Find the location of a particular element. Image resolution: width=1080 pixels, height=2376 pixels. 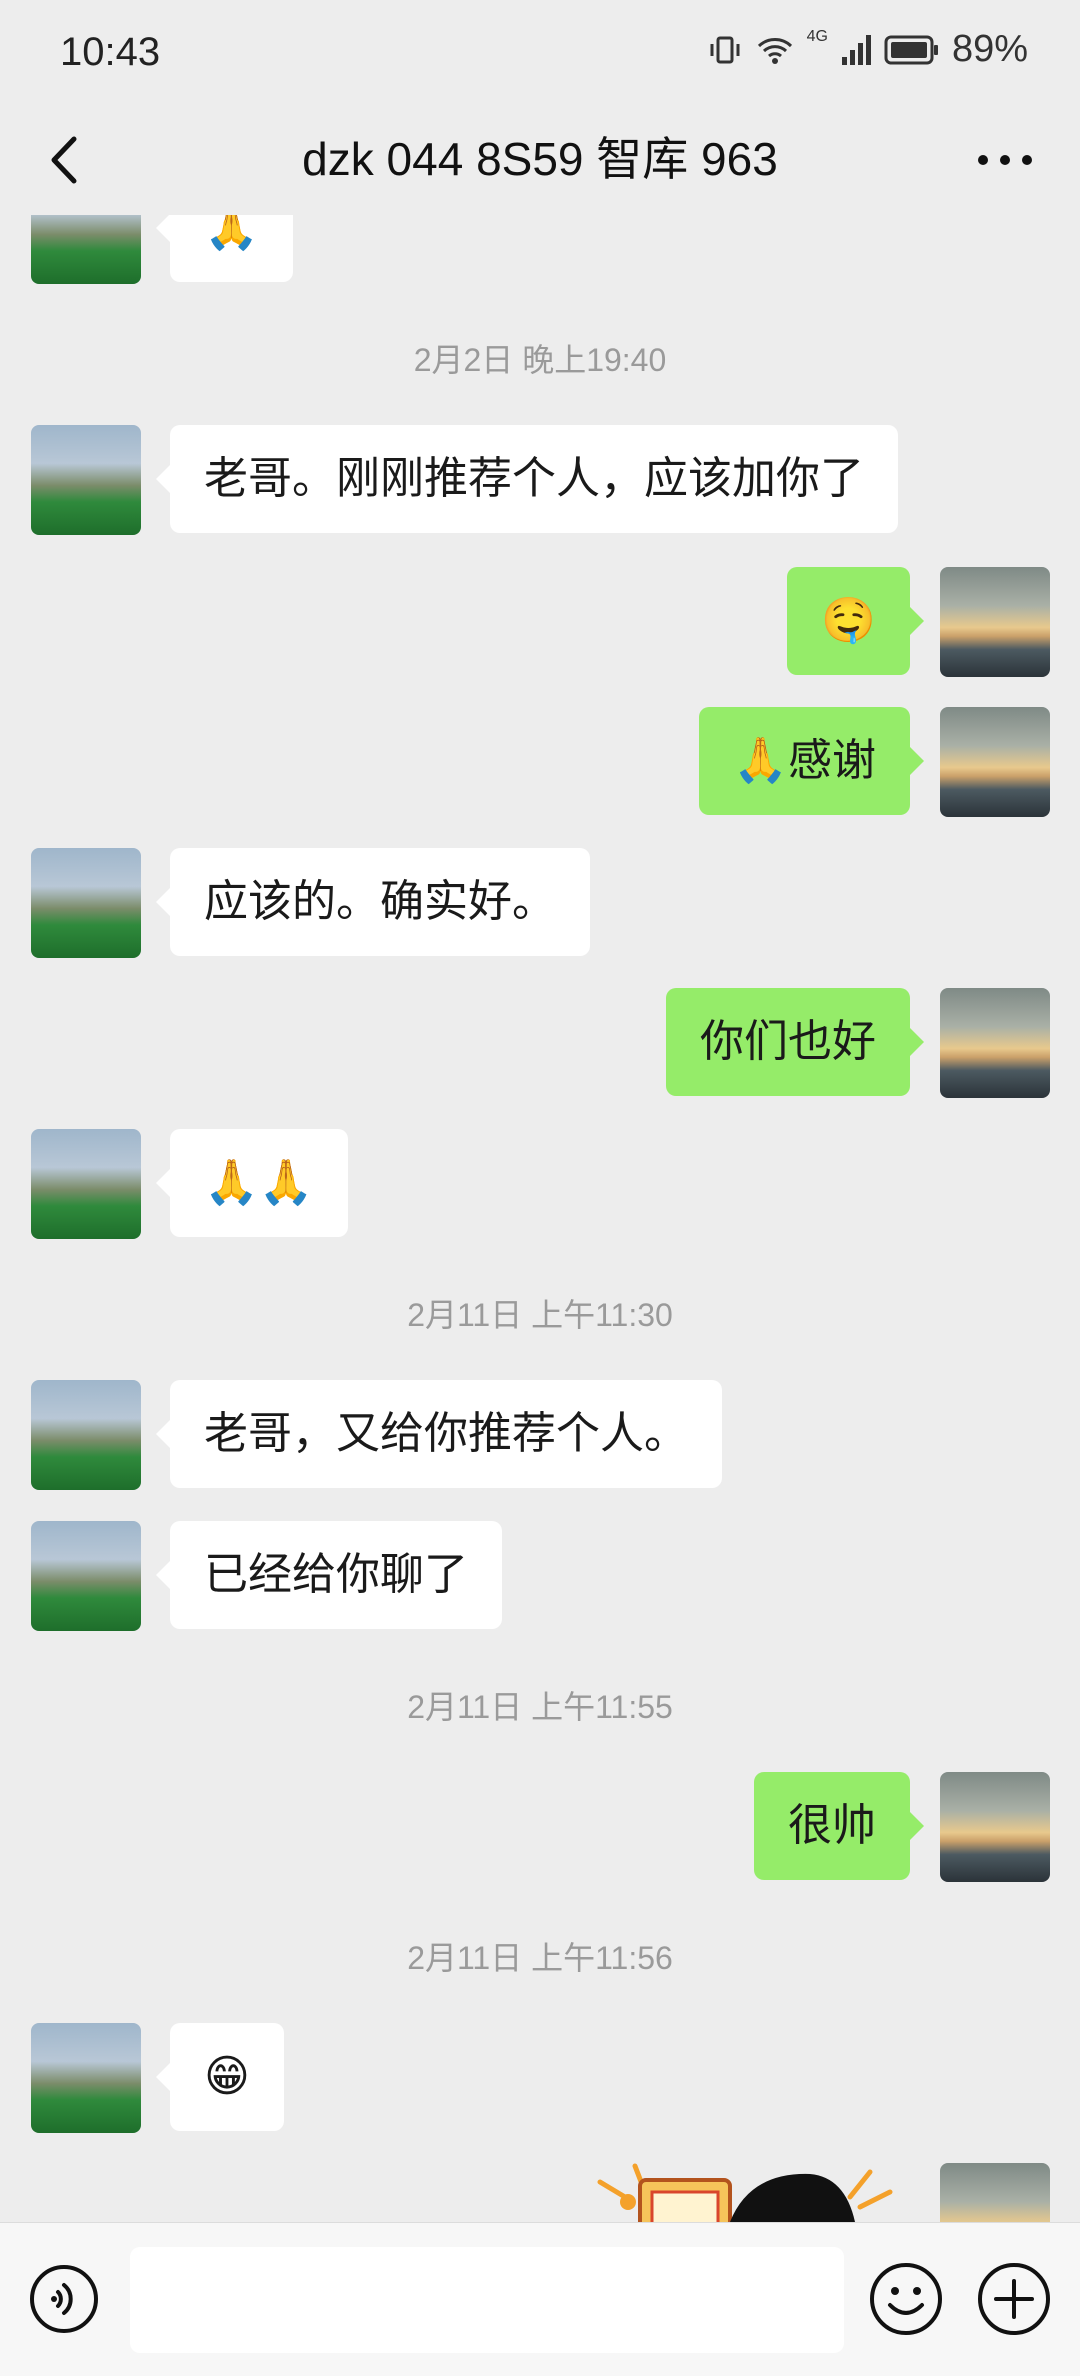

chat-header: dzk 044 8S59 智库 963 is located at coordinates (540, 160).